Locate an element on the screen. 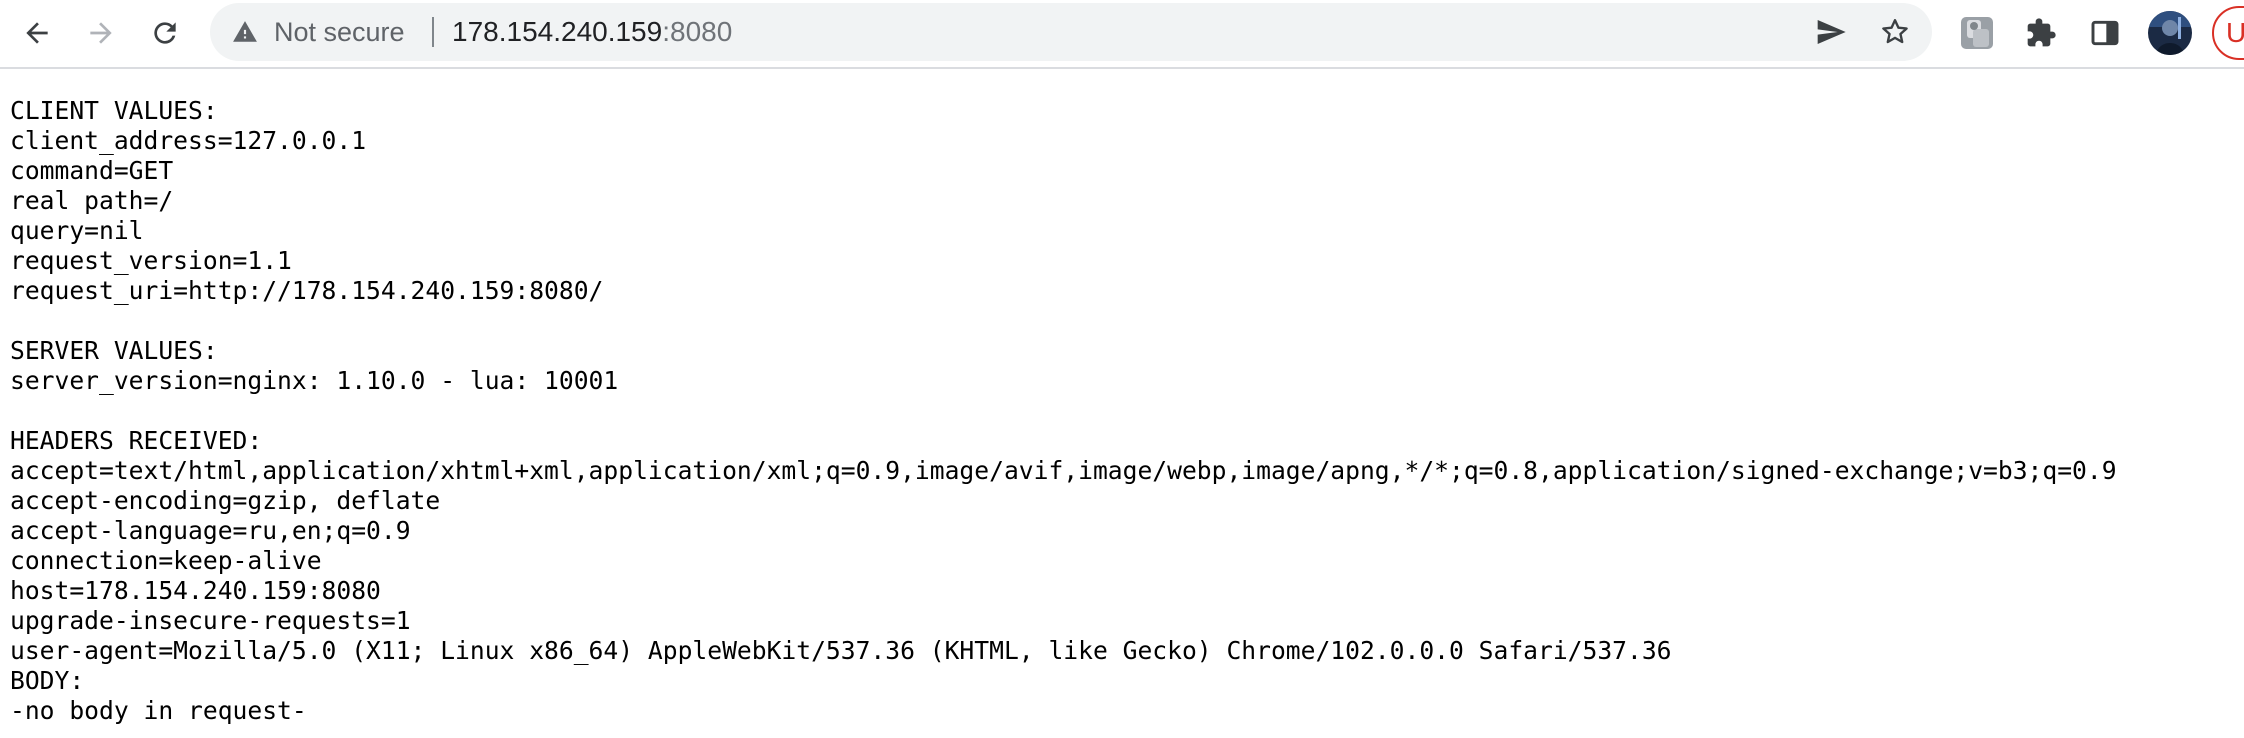  reload-button is located at coordinates (165, 33).